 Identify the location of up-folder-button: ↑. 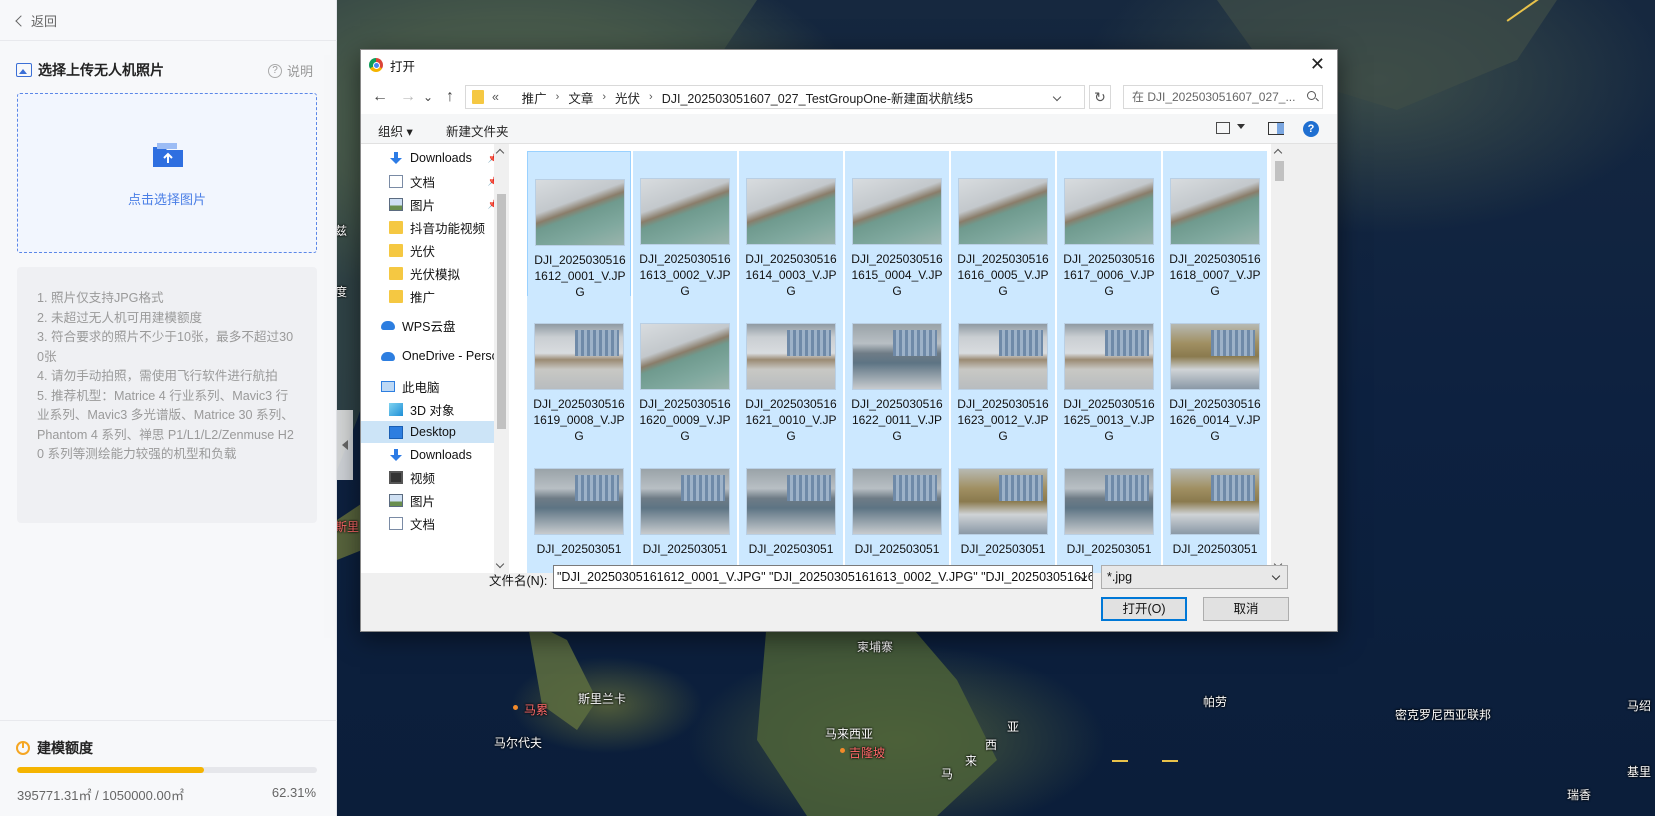
(450, 97).